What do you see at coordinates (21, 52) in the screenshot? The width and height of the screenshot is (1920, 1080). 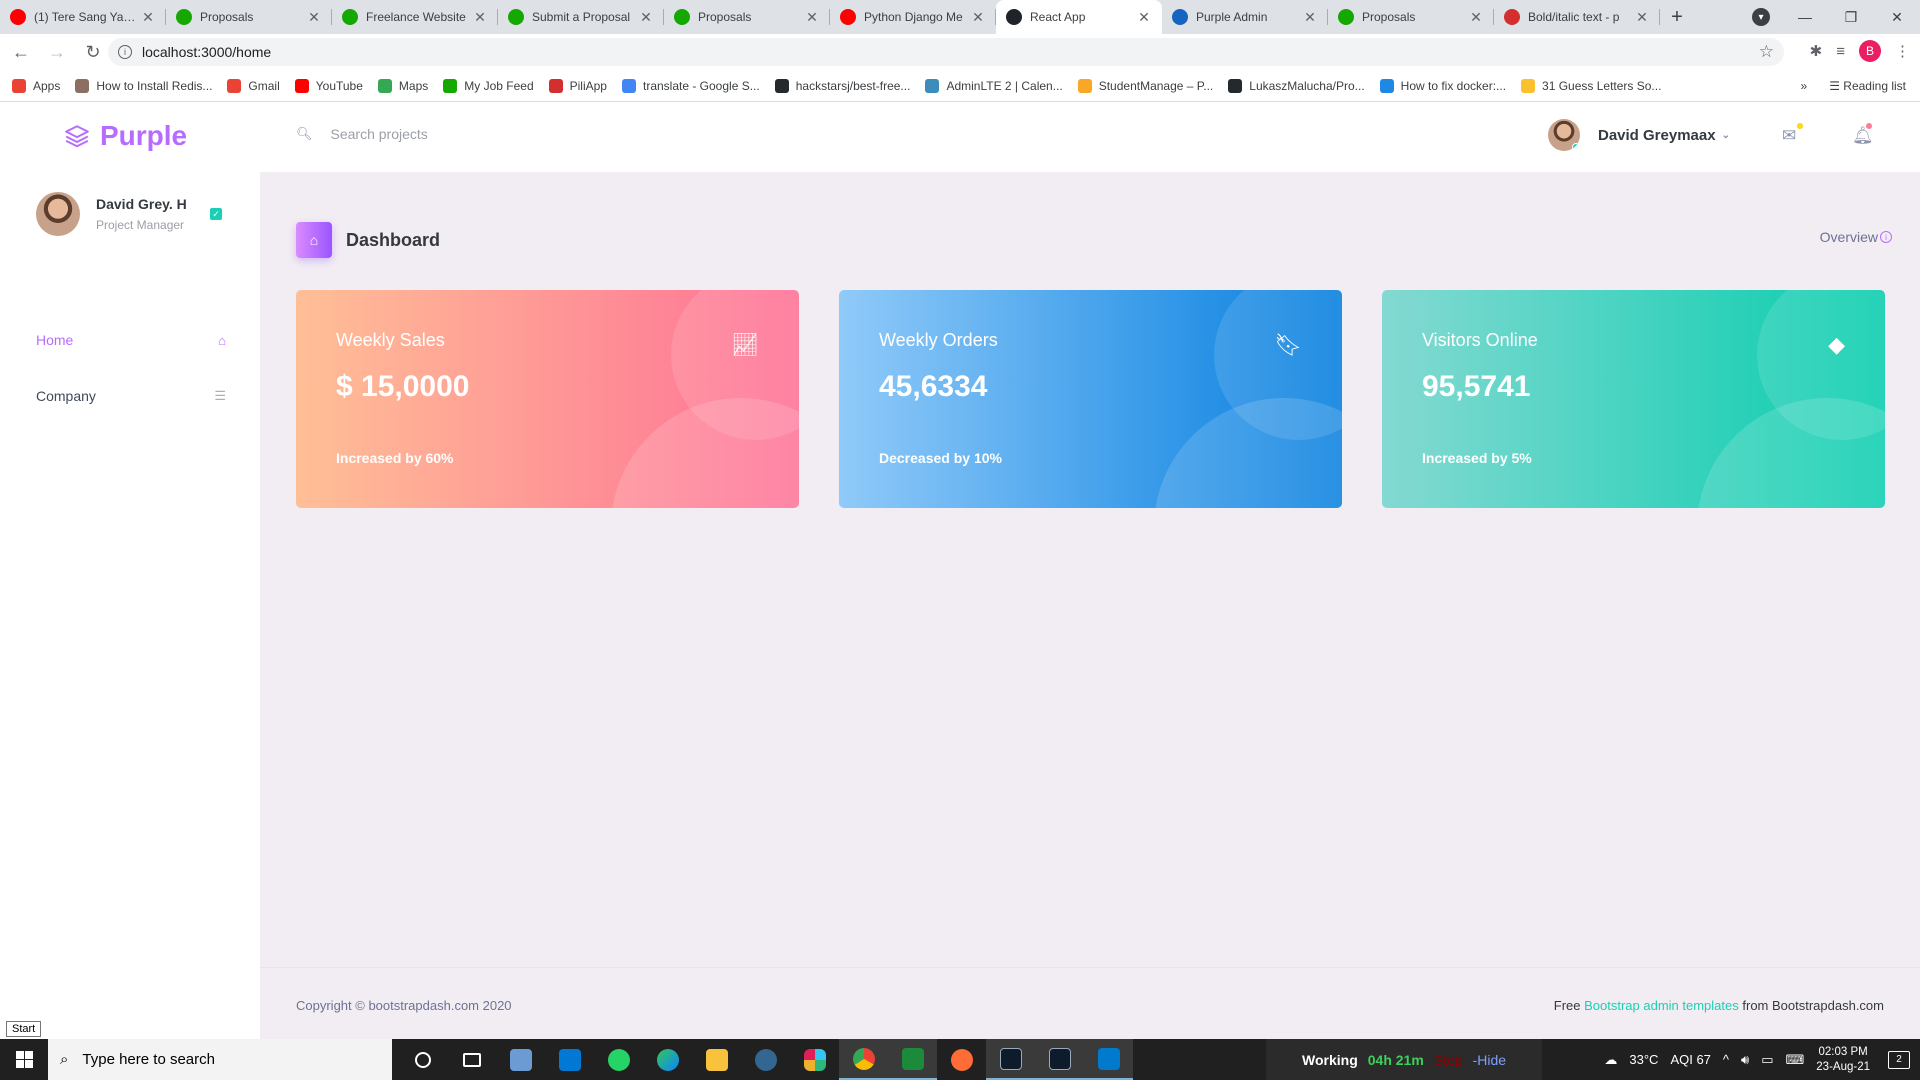 I see `back-icon: ←` at bounding box center [21, 52].